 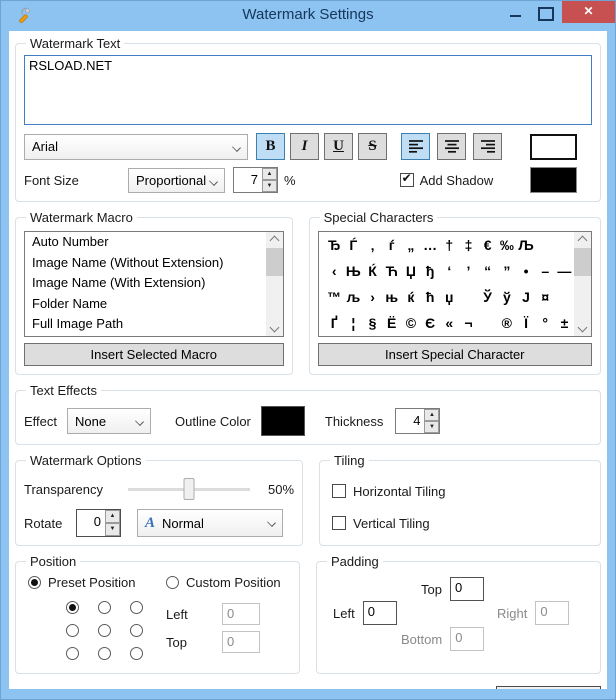 What do you see at coordinates (241, 642) in the screenshot?
I see `position-top-input: 0` at bounding box center [241, 642].